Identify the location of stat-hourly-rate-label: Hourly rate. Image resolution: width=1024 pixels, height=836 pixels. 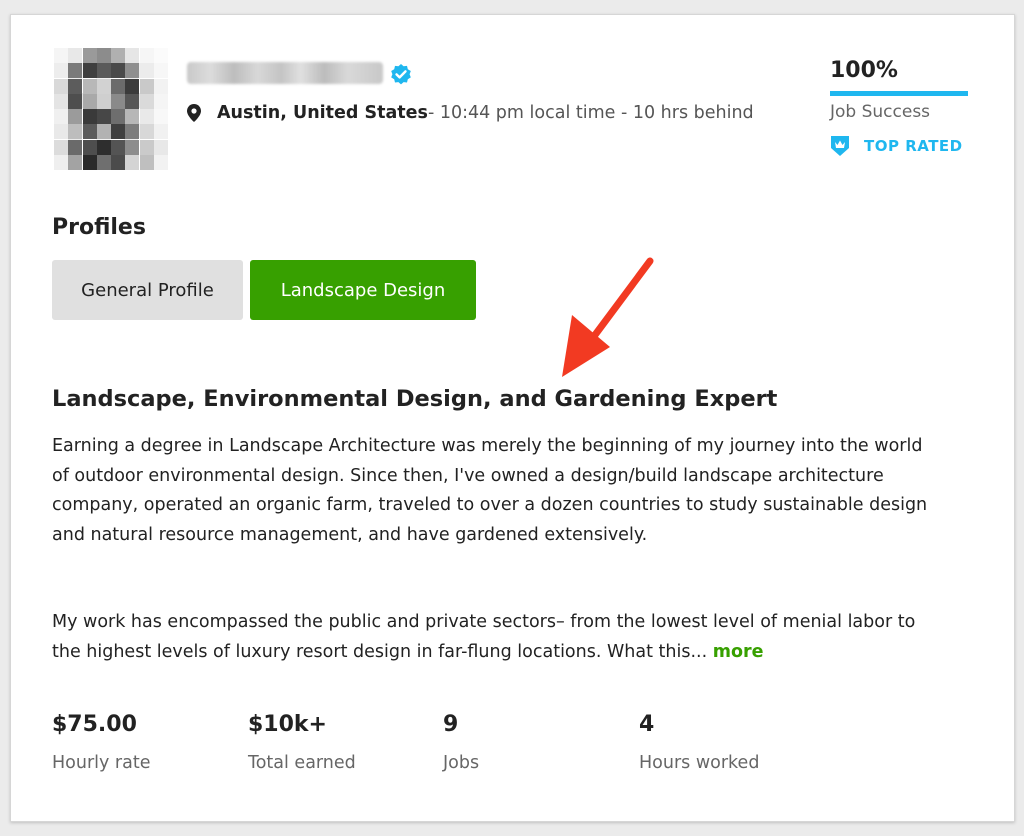
(101, 763).